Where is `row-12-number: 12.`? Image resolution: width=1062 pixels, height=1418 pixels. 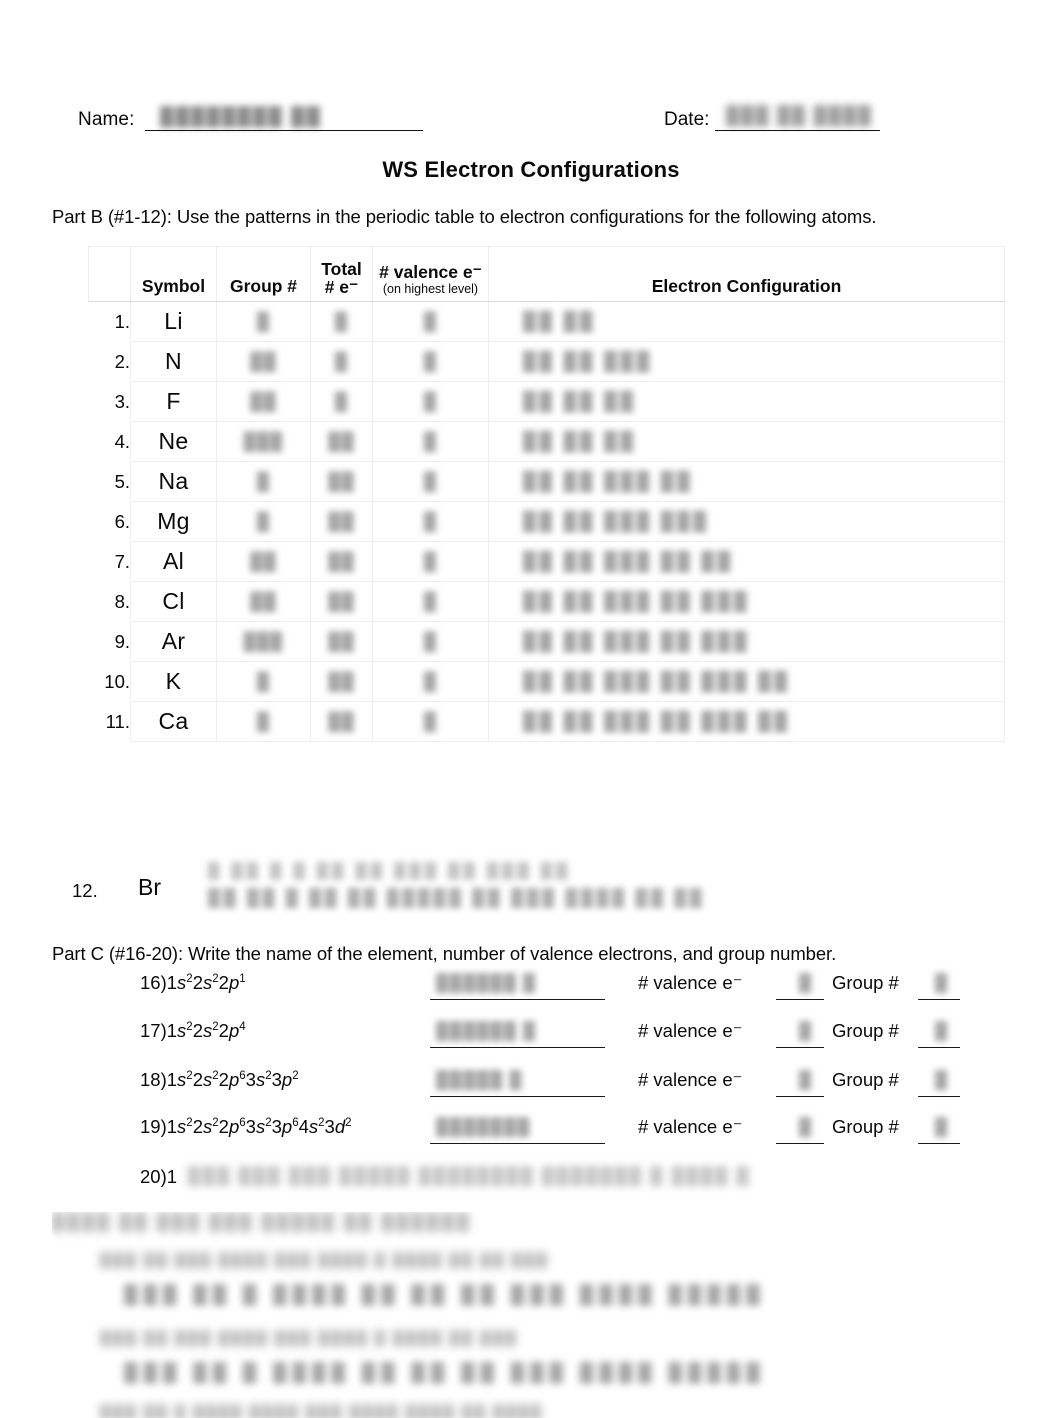 row-12-number: 12. is located at coordinates (85, 890).